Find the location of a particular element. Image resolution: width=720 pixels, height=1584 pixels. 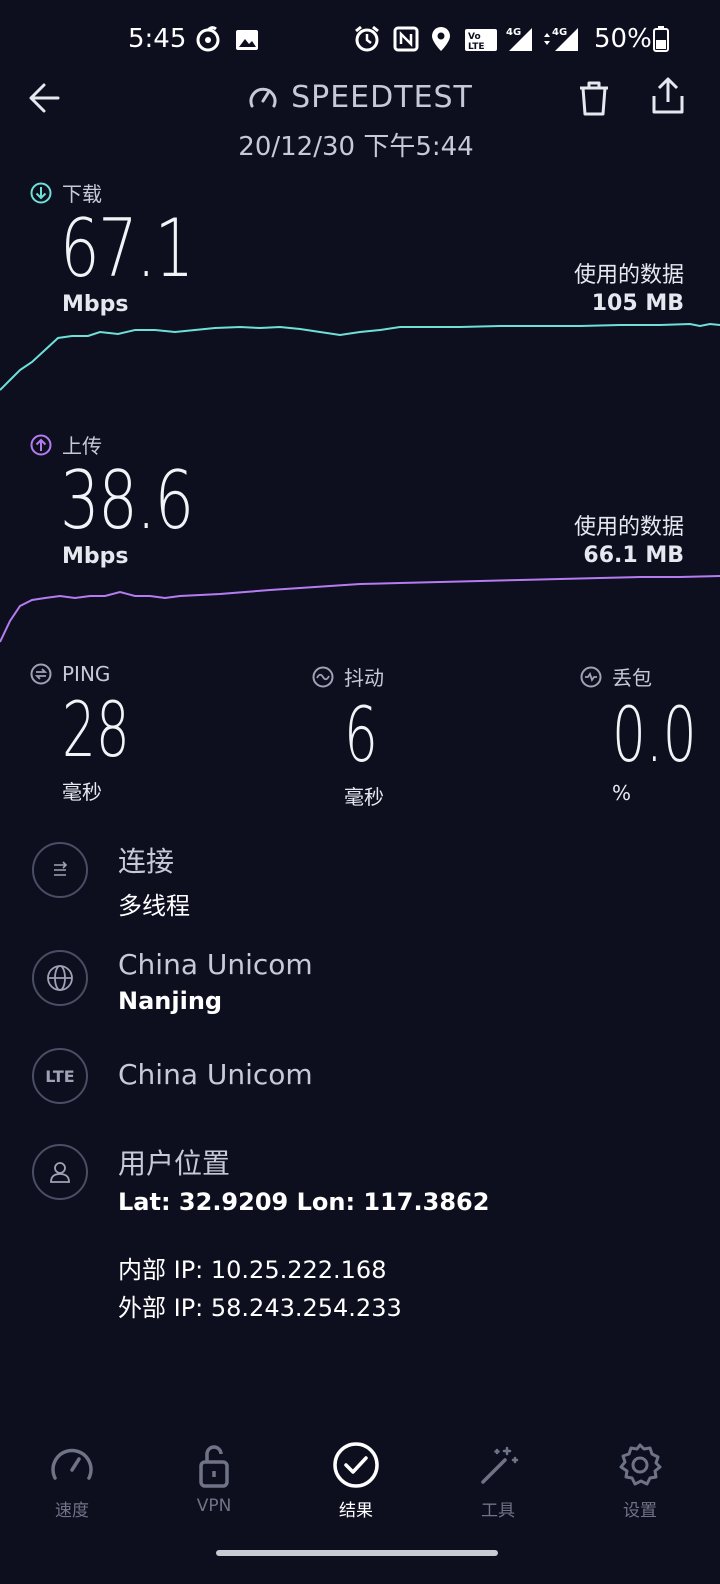

svg-text: Vo is located at coordinates (474, 37).